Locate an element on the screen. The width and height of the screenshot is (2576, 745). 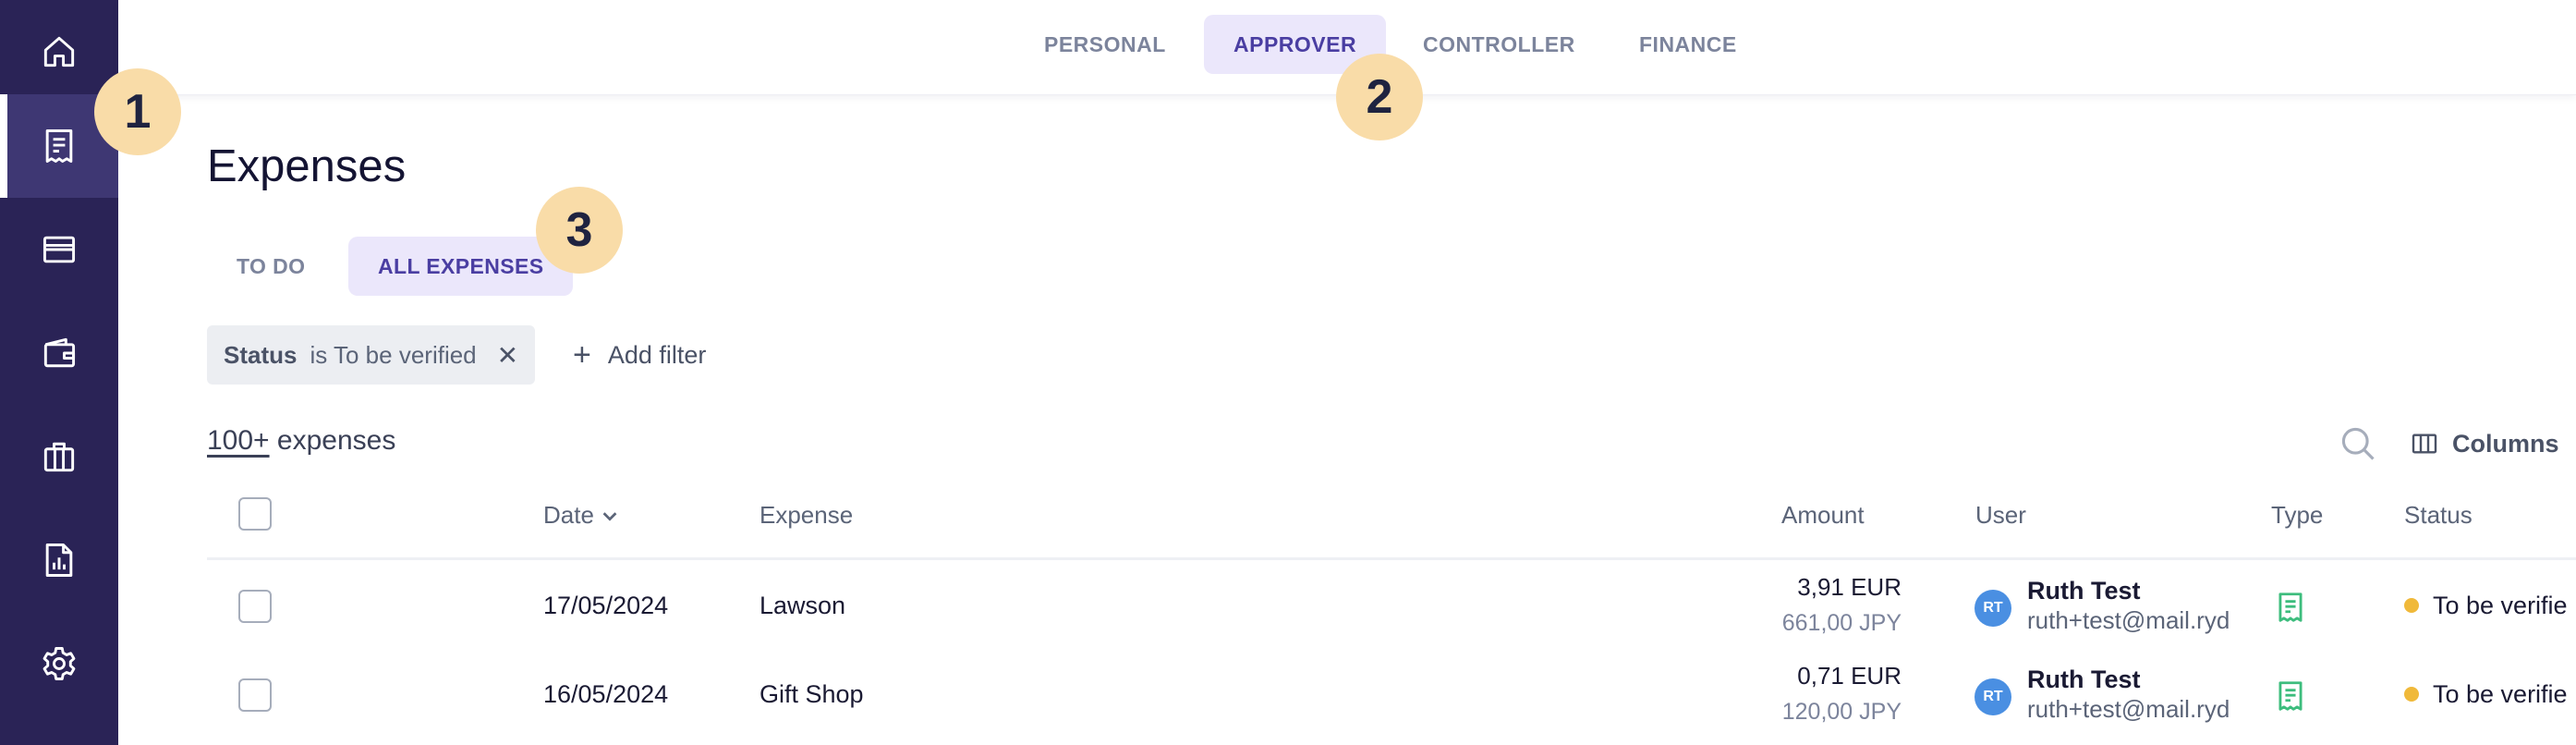
page-title: Expenses is located at coordinates (307, 166).